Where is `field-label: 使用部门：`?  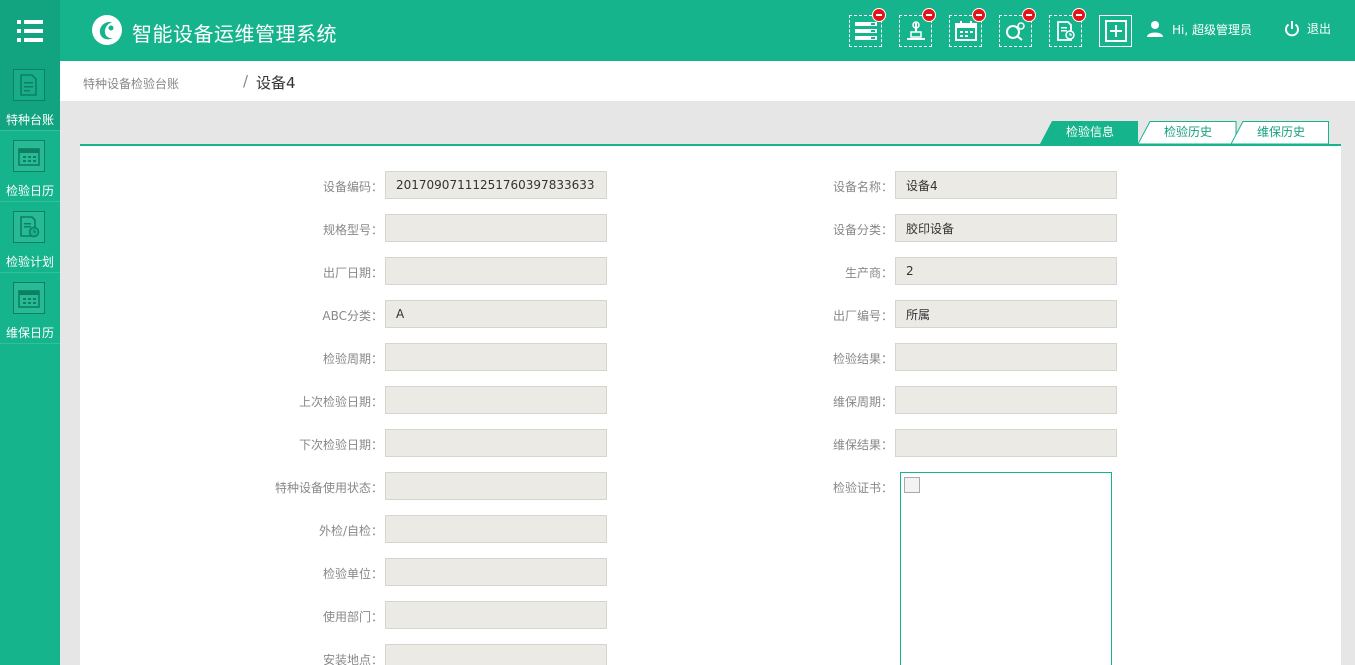 field-label: 使用部门： is located at coordinates (352, 617).